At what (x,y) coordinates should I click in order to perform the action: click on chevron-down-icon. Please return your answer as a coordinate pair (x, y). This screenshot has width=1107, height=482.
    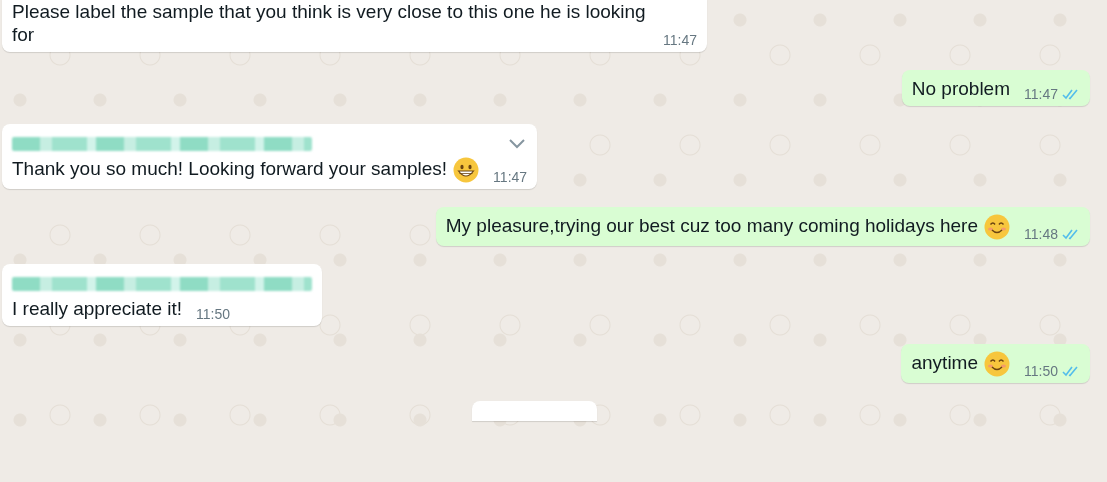
    Looking at the image, I should click on (517, 144).